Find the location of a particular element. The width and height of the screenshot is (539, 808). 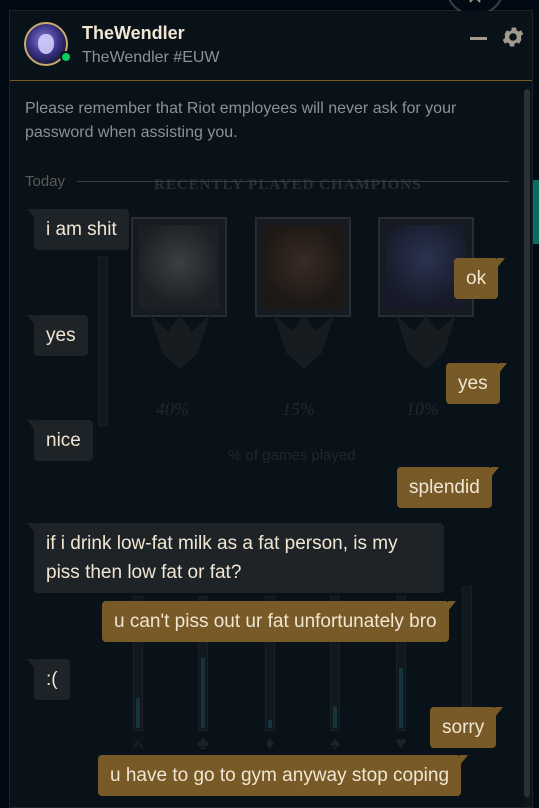

games-played-caption: % of games played is located at coordinates (292, 455).